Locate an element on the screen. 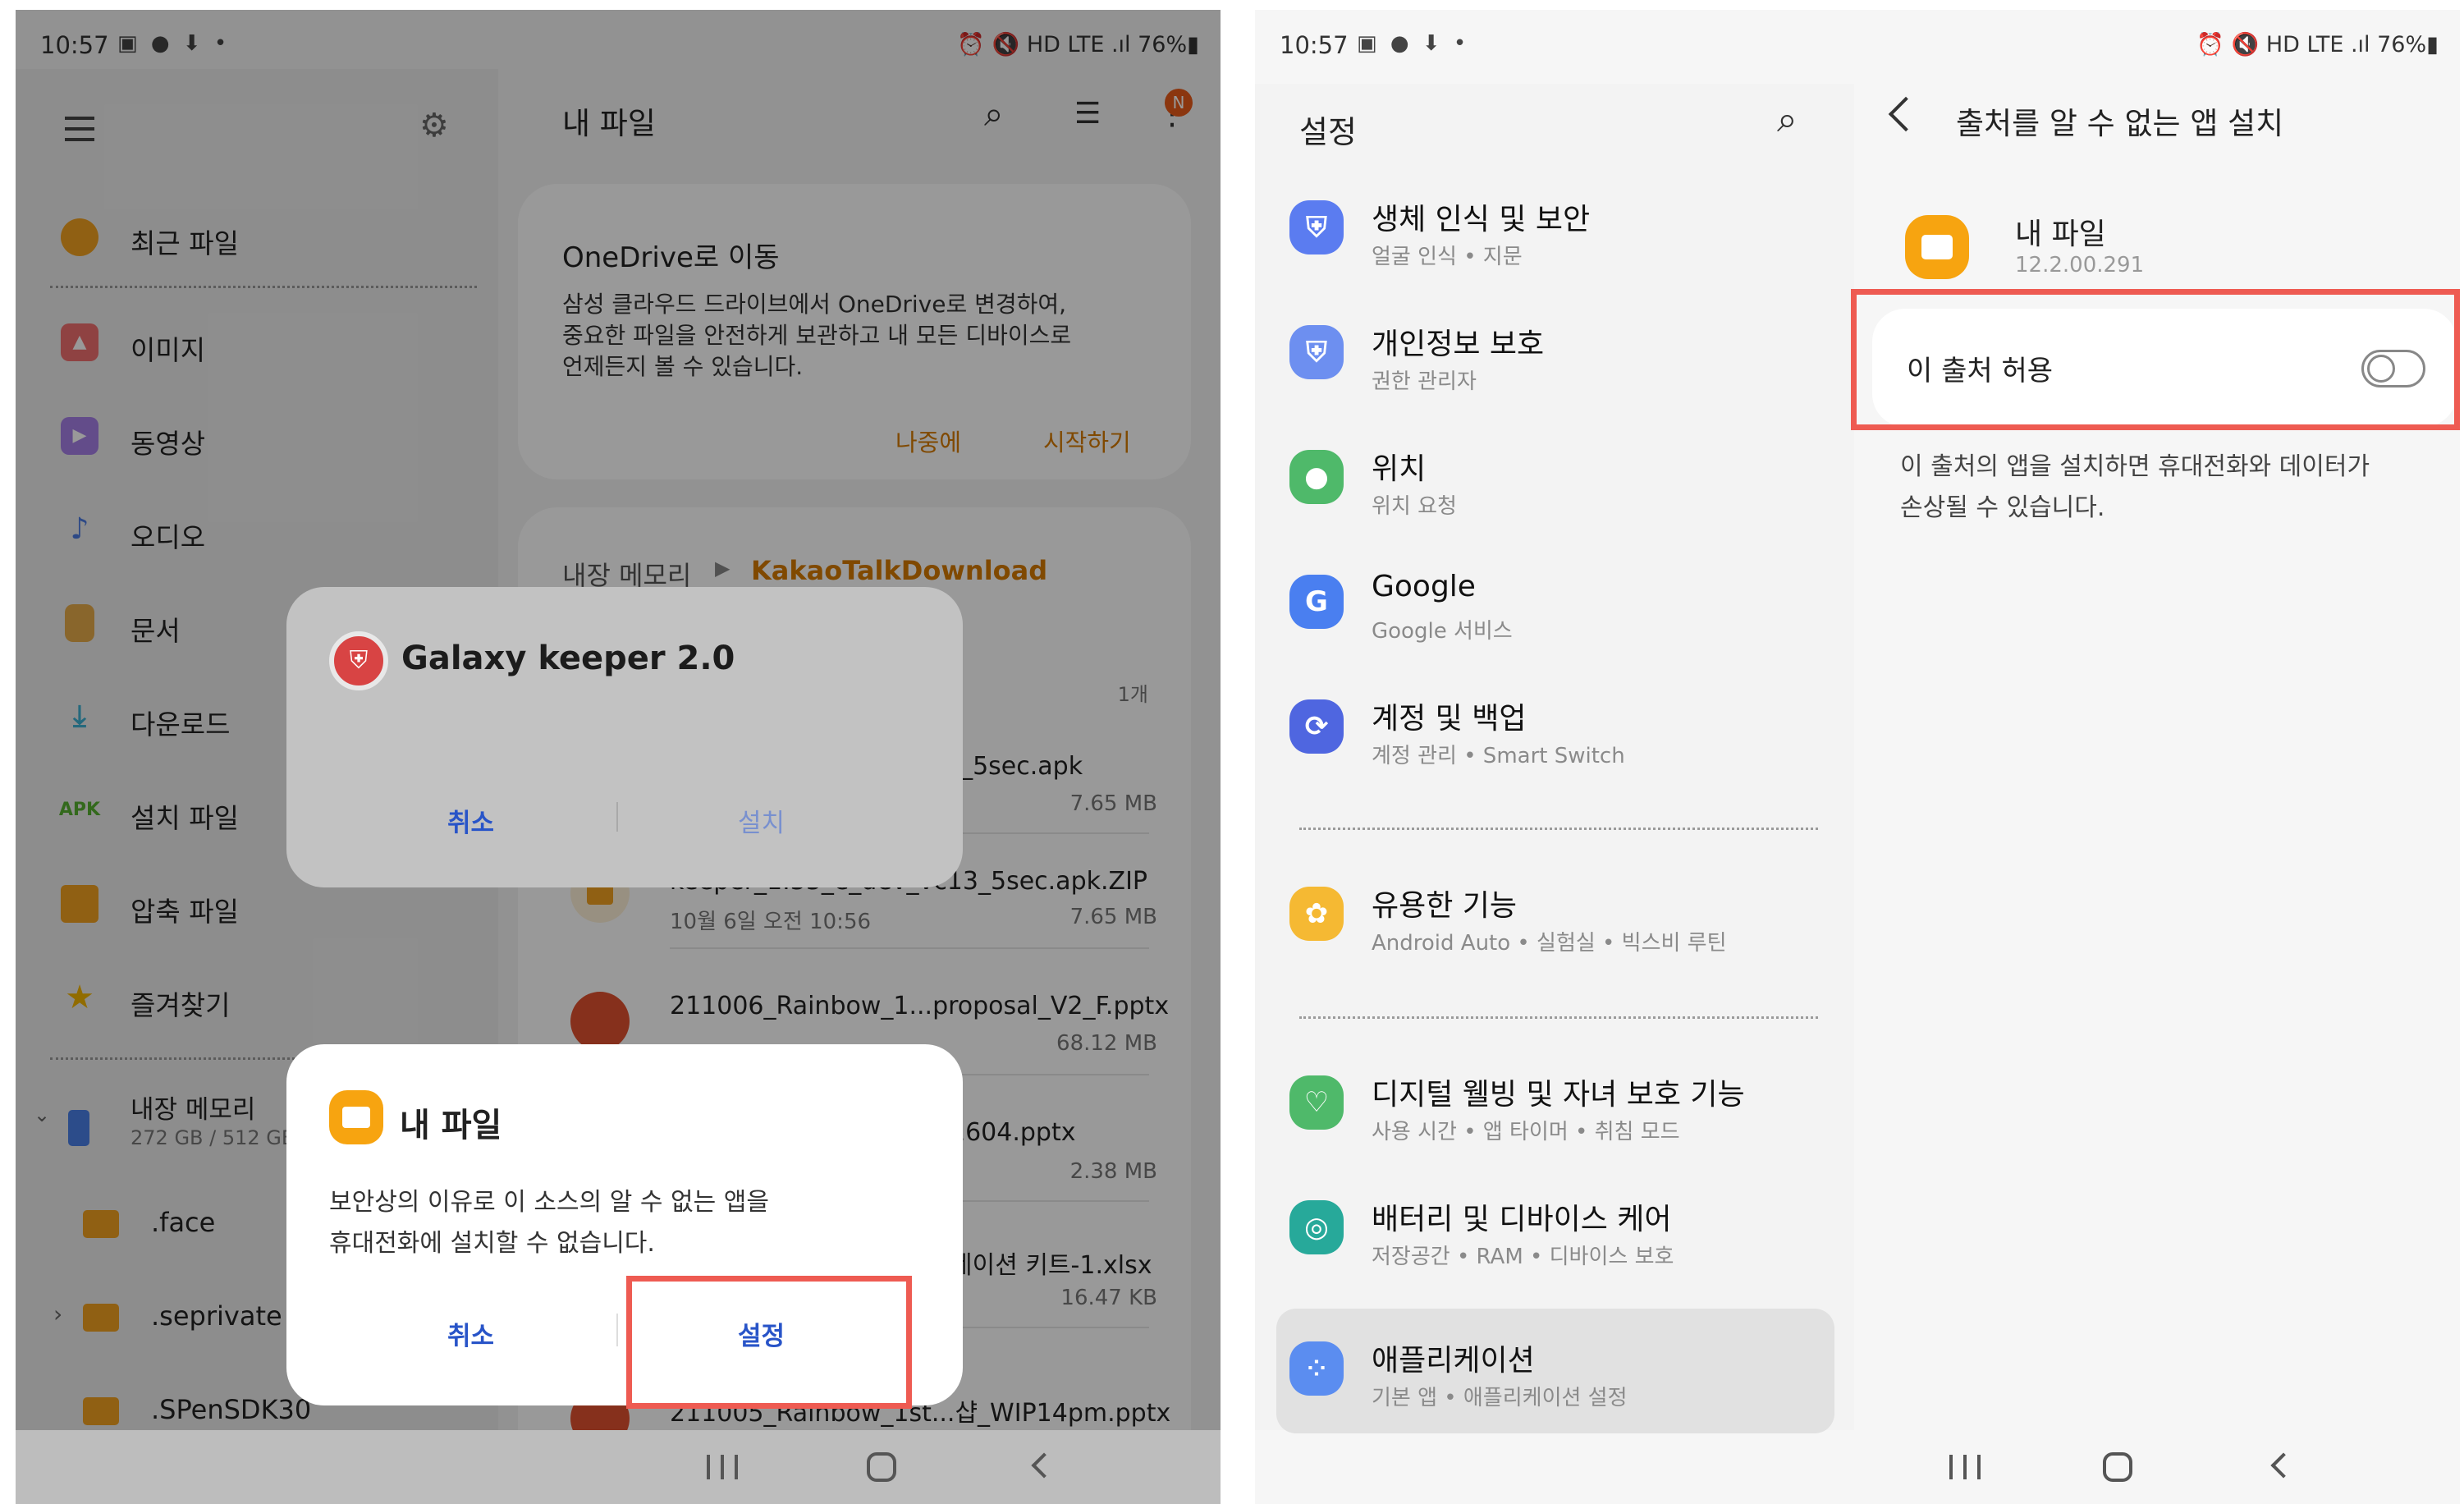  settings-item-subtitle: 계정 관리 • Smart Switch is located at coordinates (1498, 756).